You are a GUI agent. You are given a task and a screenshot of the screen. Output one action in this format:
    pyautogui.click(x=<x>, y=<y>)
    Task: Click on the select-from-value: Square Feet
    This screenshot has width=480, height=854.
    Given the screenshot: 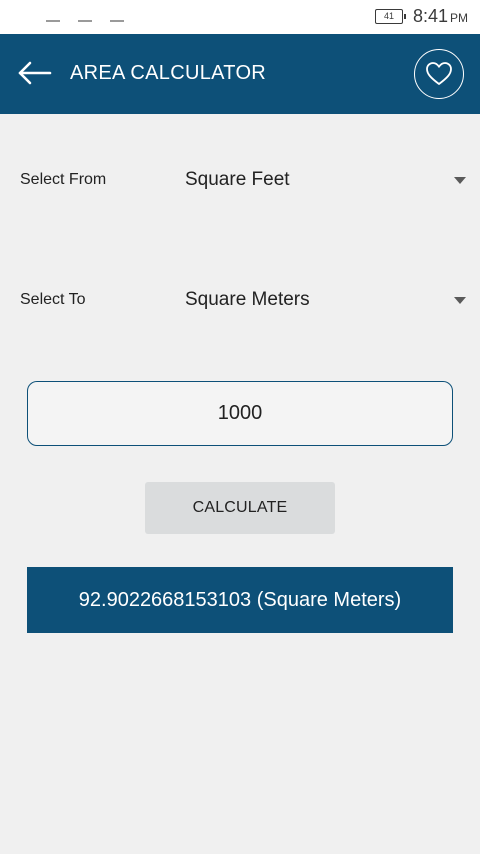 What is the action you would take?
    pyautogui.click(x=237, y=179)
    